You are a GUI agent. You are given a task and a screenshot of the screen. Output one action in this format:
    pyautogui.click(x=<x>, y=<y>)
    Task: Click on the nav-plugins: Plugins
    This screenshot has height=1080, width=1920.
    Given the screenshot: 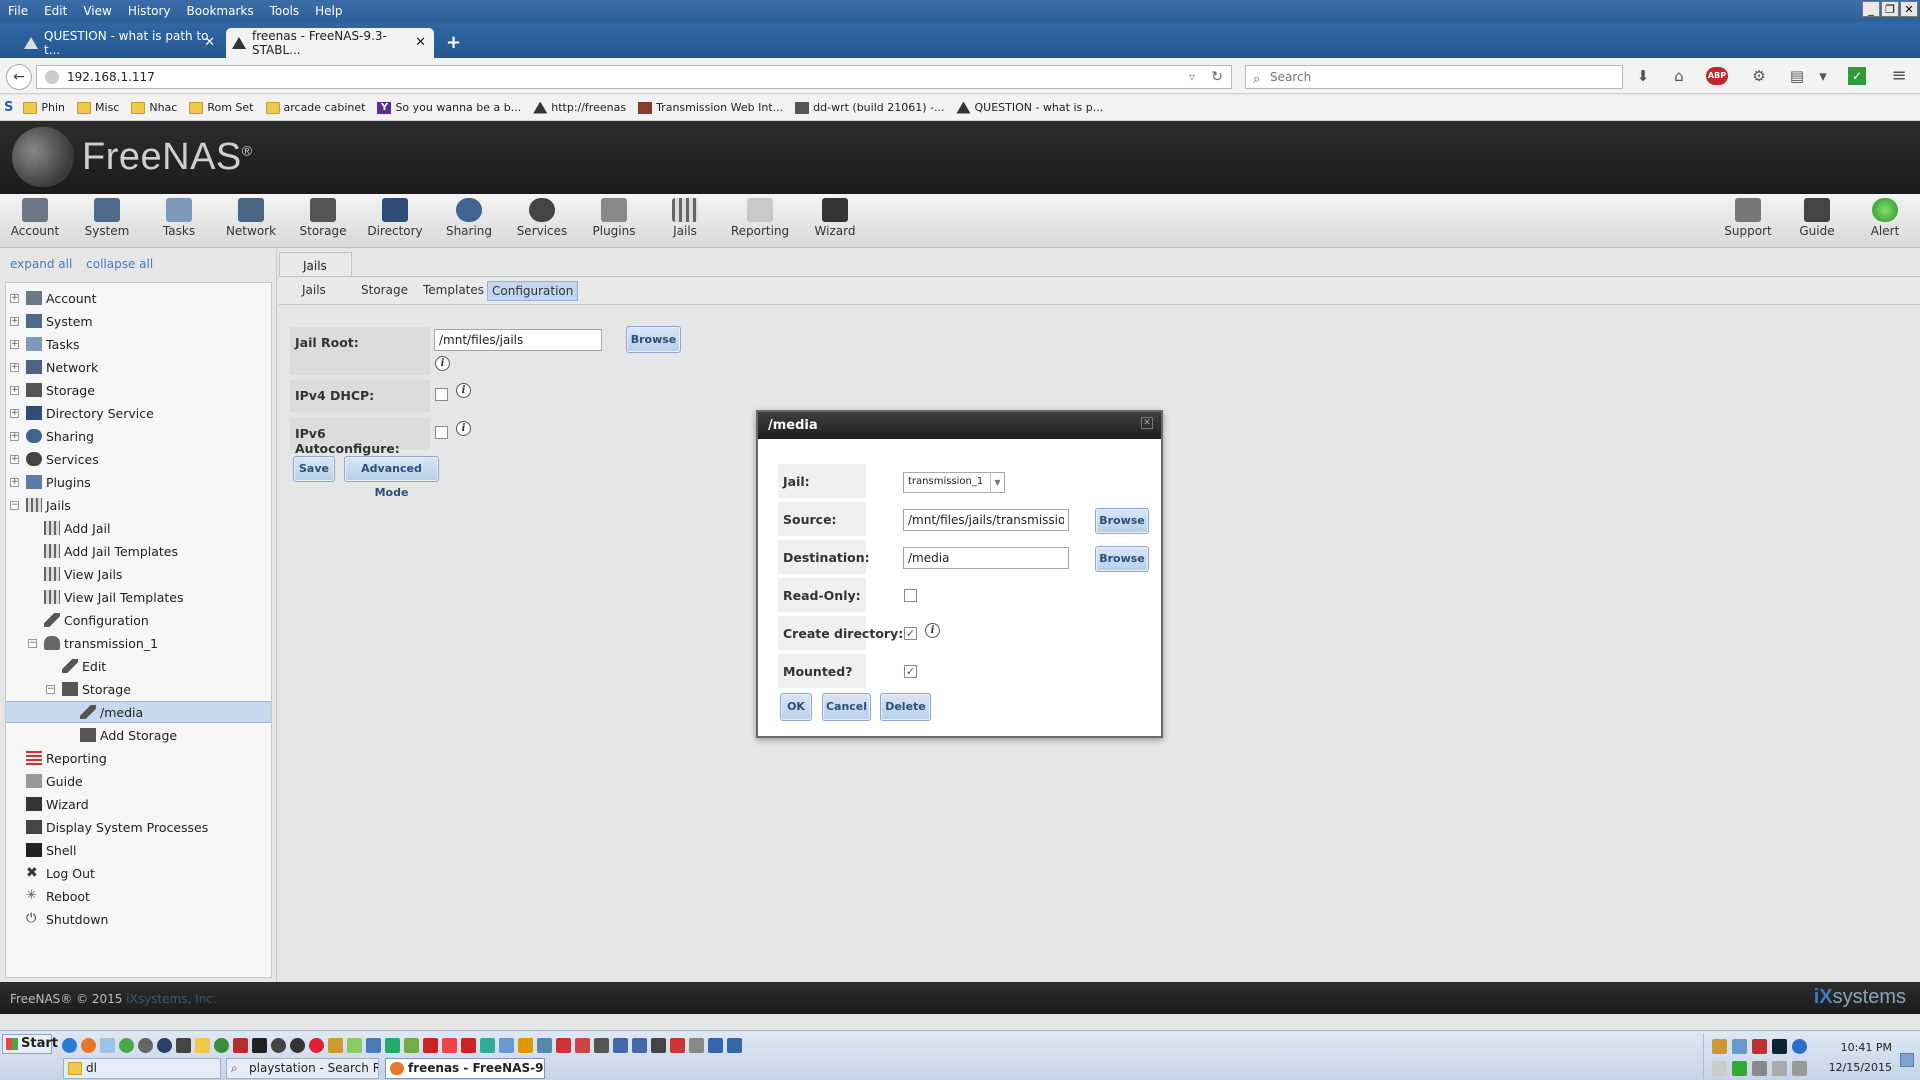 What is the action you would take?
    pyautogui.click(x=614, y=218)
    